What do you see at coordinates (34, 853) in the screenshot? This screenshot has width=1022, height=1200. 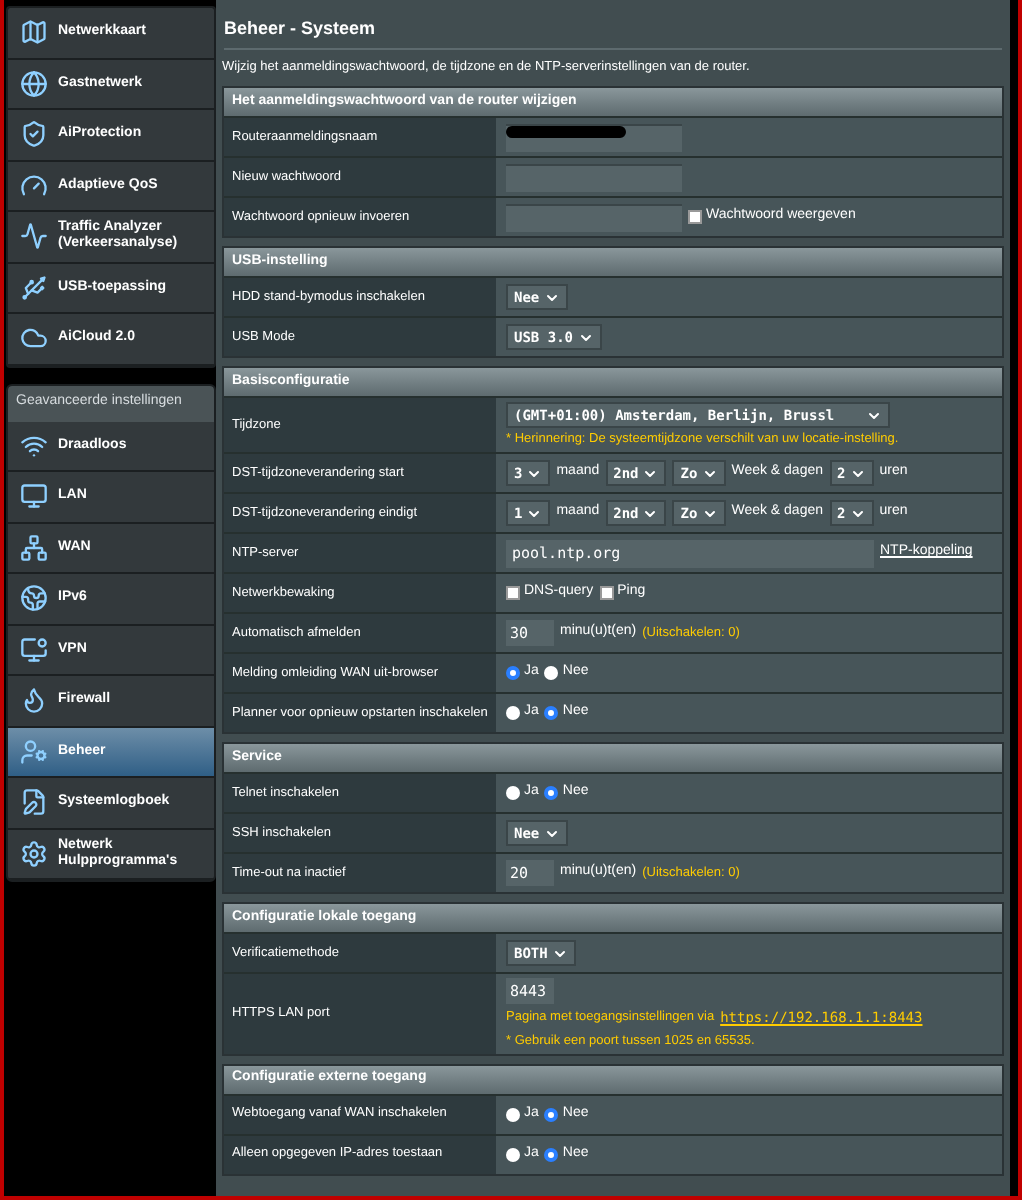 I see `settings-icon` at bounding box center [34, 853].